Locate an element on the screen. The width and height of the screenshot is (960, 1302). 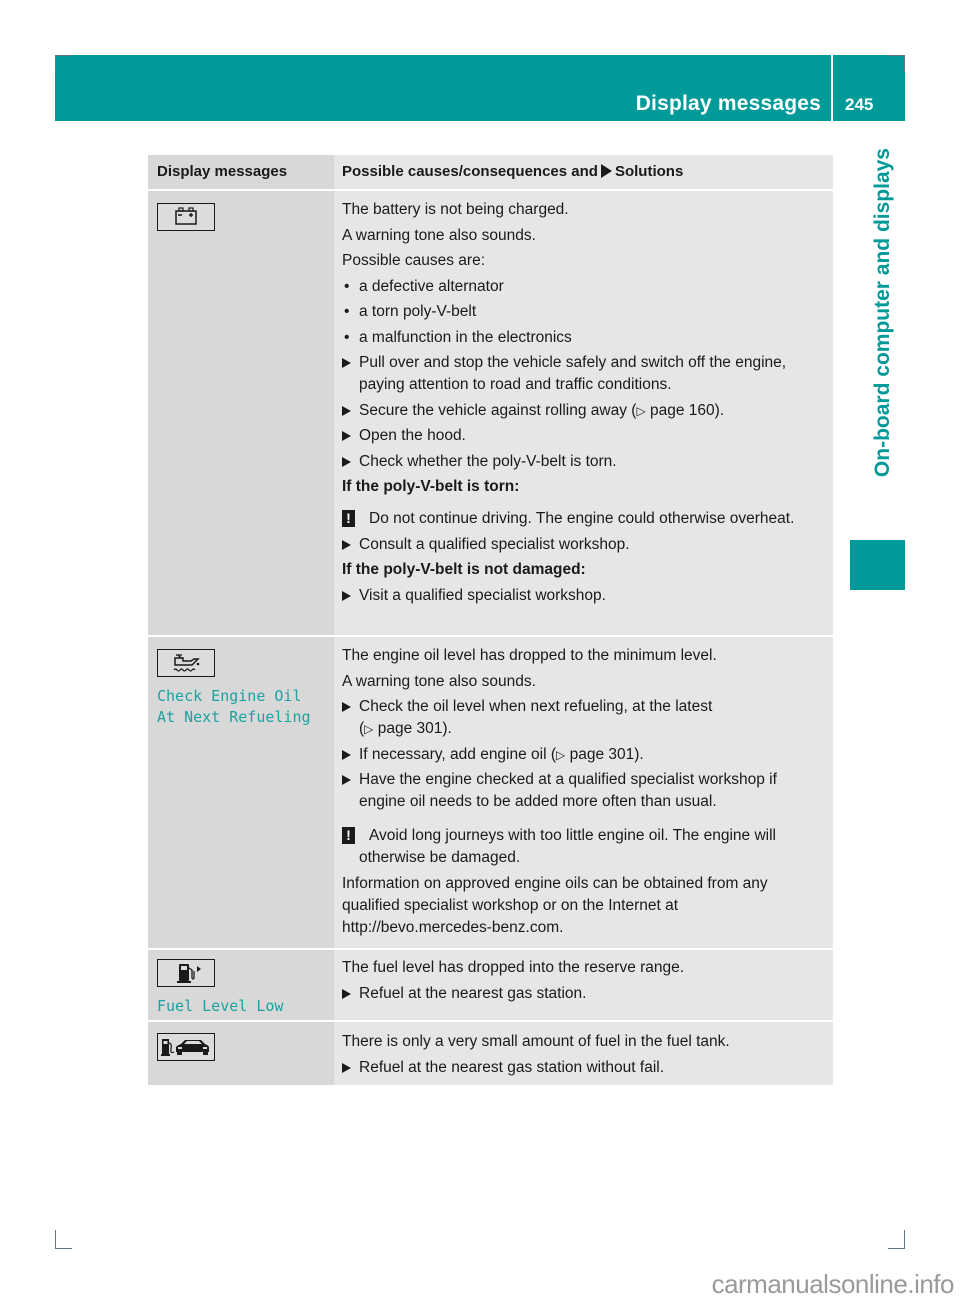
display-message: Fuel Level Low is located at coordinates (220, 1006).